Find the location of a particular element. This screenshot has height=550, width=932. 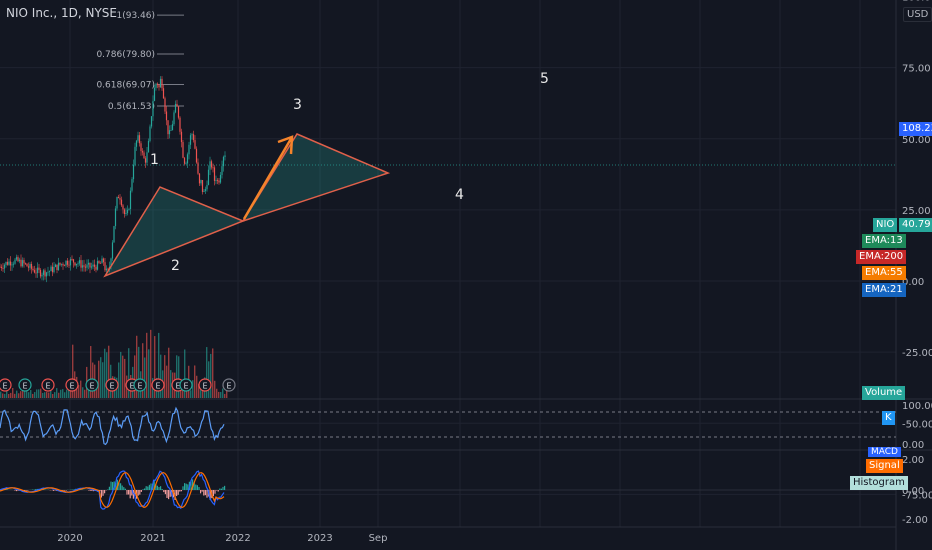

ema13-tag: EMA:13 is located at coordinates (884, 241).